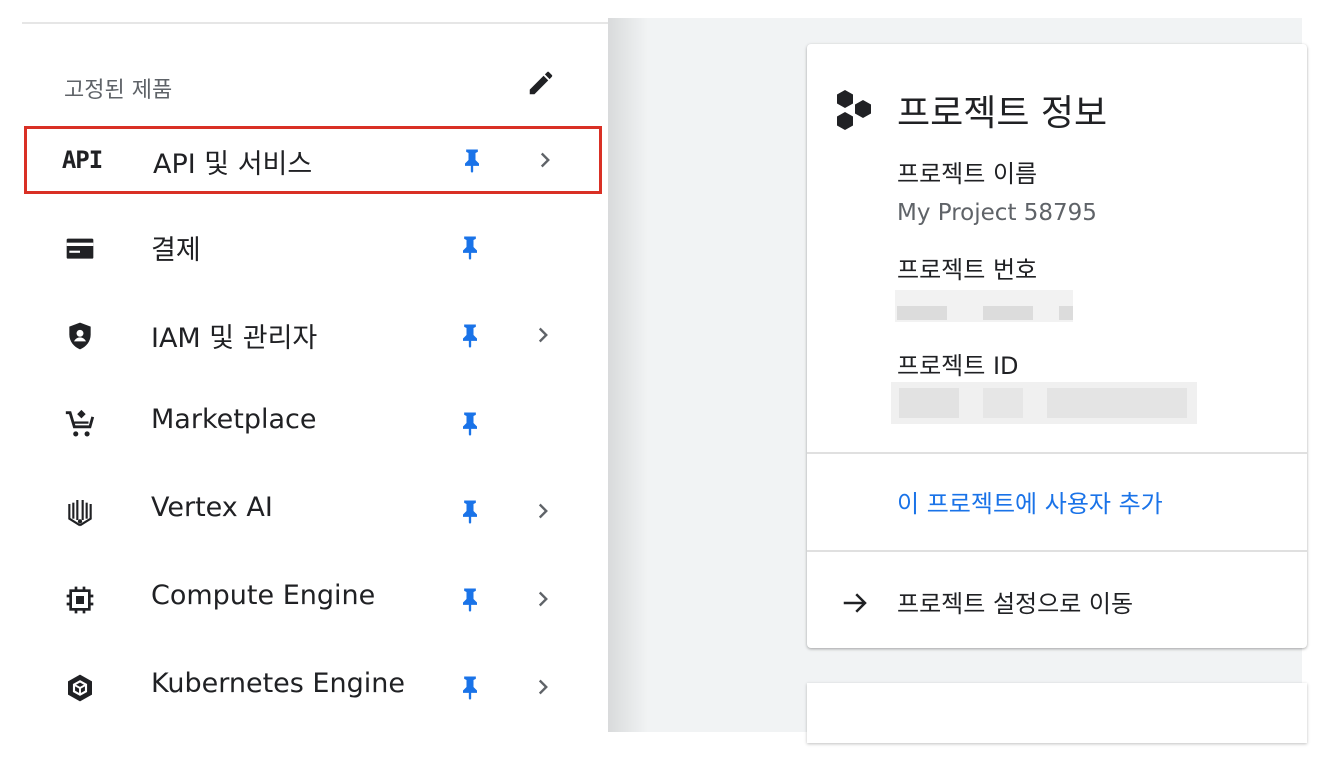 The width and height of the screenshot is (1328, 760). Describe the element at coordinates (80, 424) in the screenshot. I see `marketplace-cart-icon` at that location.